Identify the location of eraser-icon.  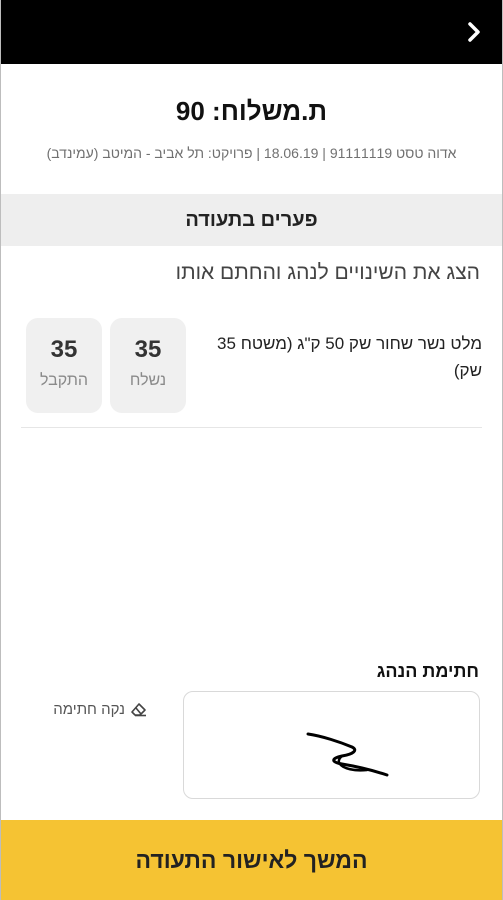
(138, 710).